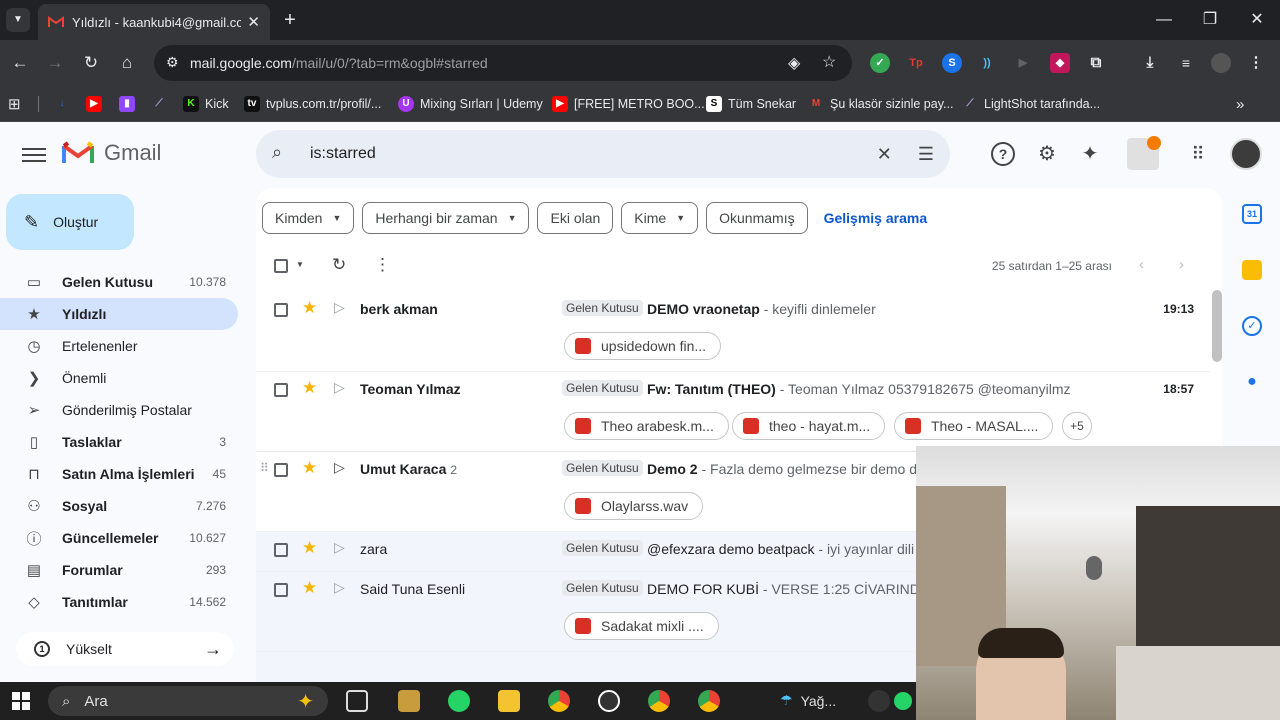  What do you see at coordinates (290, 20) in the screenshot?
I see `new-tab-button: +` at bounding box center [290, 20].